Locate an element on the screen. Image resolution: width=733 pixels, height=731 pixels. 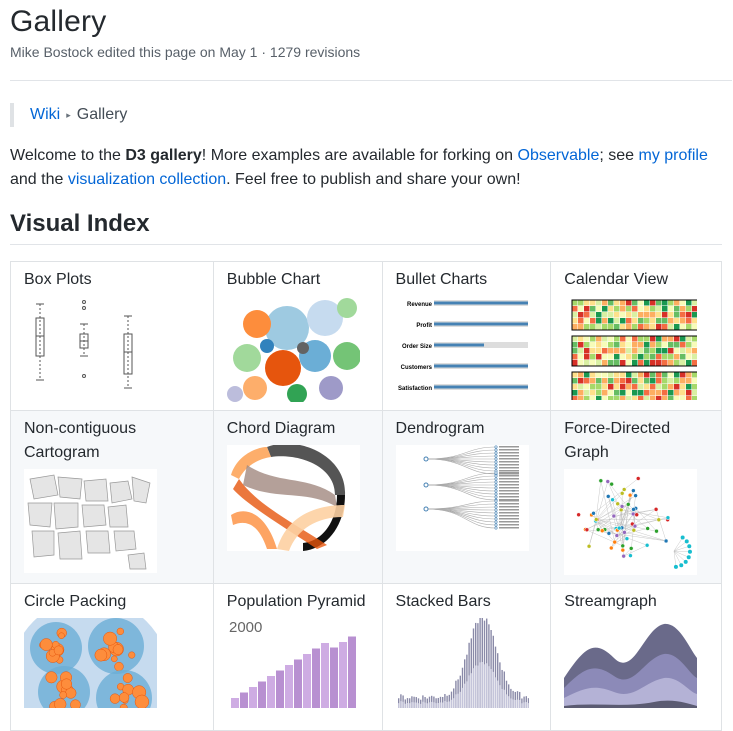
gallery-item-label: Calendar View is located at coordinates (636, 280).